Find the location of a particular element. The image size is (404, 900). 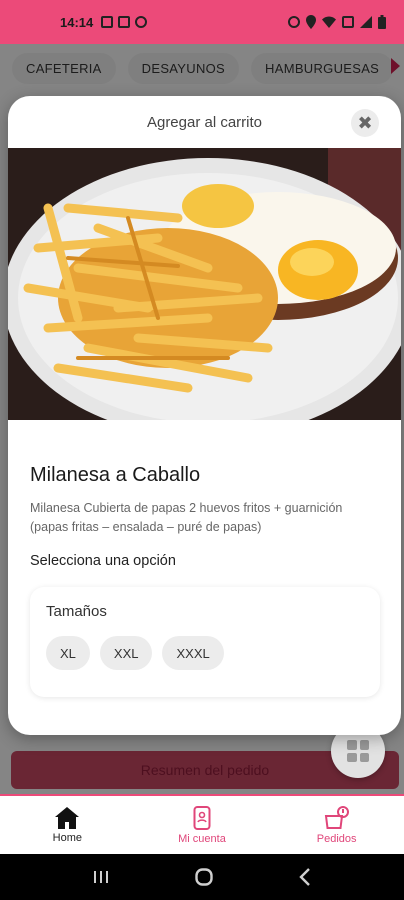

nav-account-label: Mi cuenta is located at coordinates (202, 838).